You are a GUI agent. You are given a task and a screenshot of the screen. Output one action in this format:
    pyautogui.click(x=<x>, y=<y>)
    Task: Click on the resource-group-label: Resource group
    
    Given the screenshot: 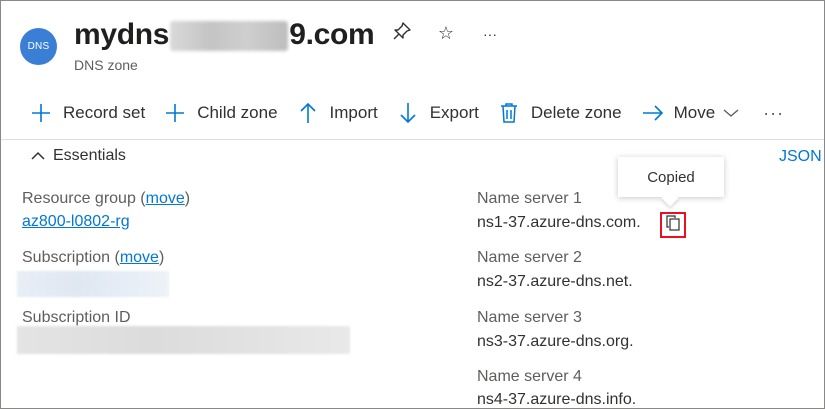 What is the action you would take?
    pyautogui.click(x=79, y=198)
    